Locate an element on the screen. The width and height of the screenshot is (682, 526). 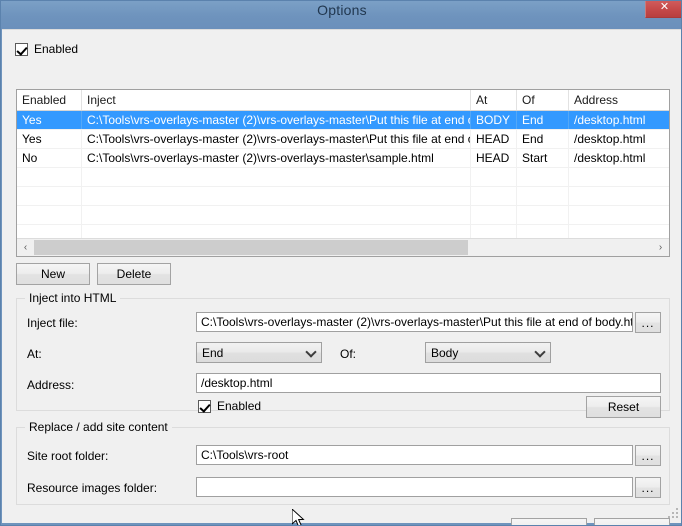
cancel-button: Cancel is located at coordinates (632, 521).